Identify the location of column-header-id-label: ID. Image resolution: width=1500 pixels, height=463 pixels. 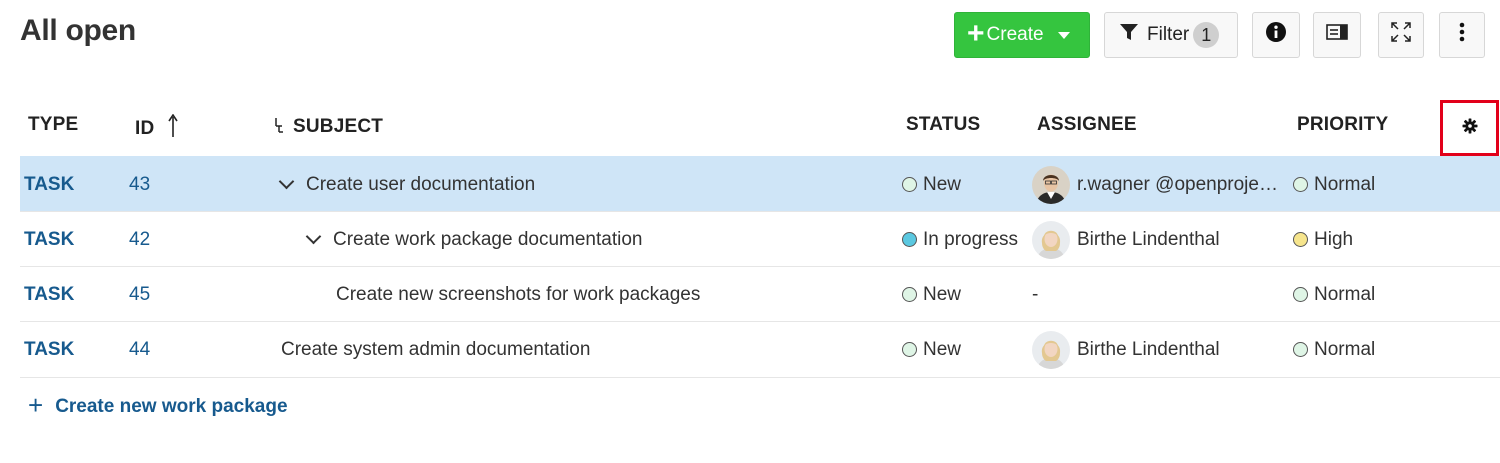
(145, 128).